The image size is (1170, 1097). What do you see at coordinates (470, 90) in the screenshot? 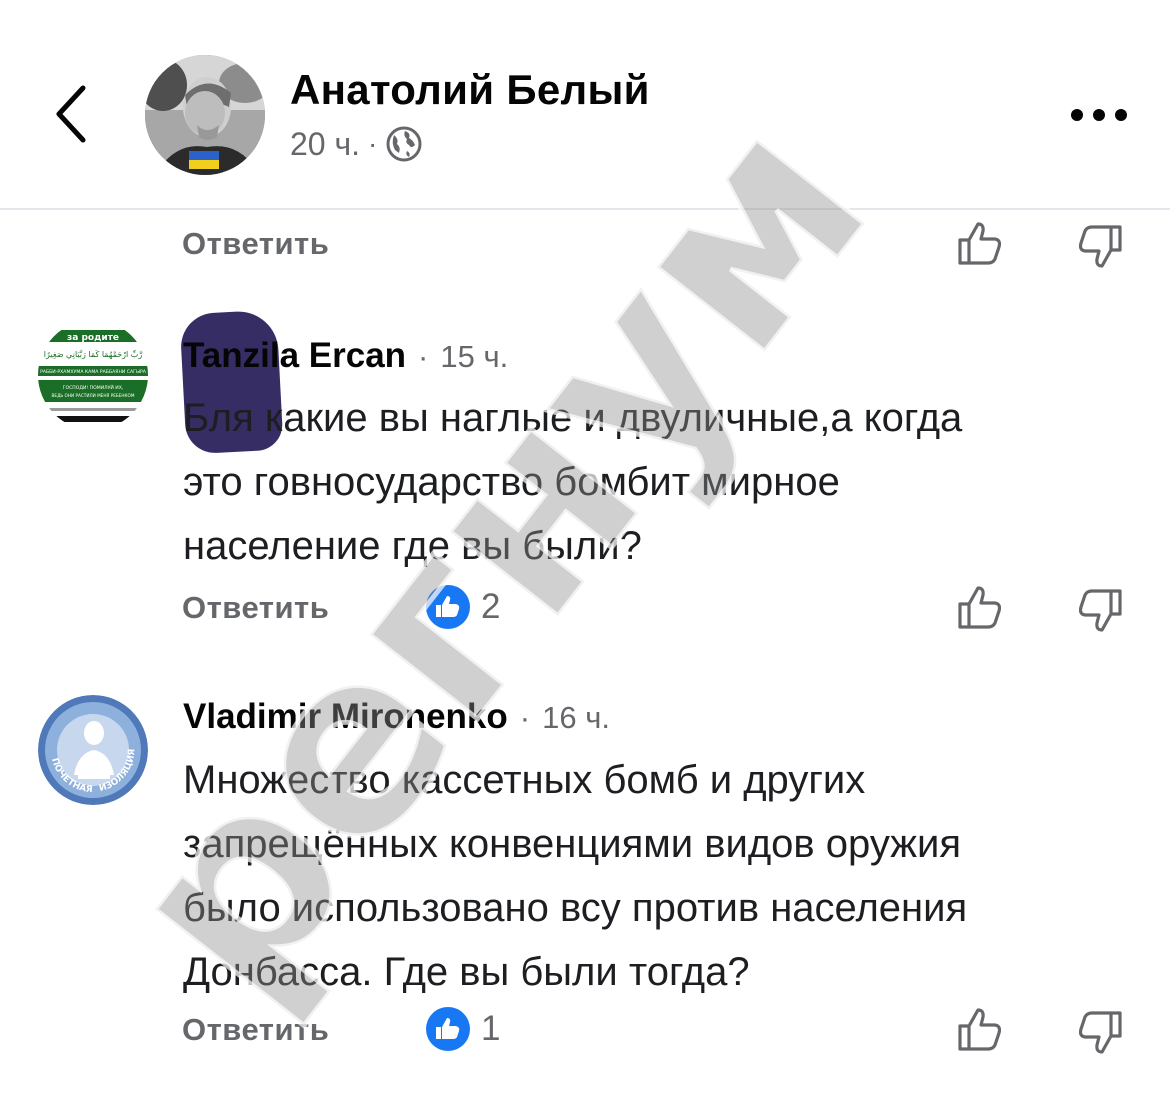
I see `author-name: Анатолий Белый` at bounding box center [470, 90].